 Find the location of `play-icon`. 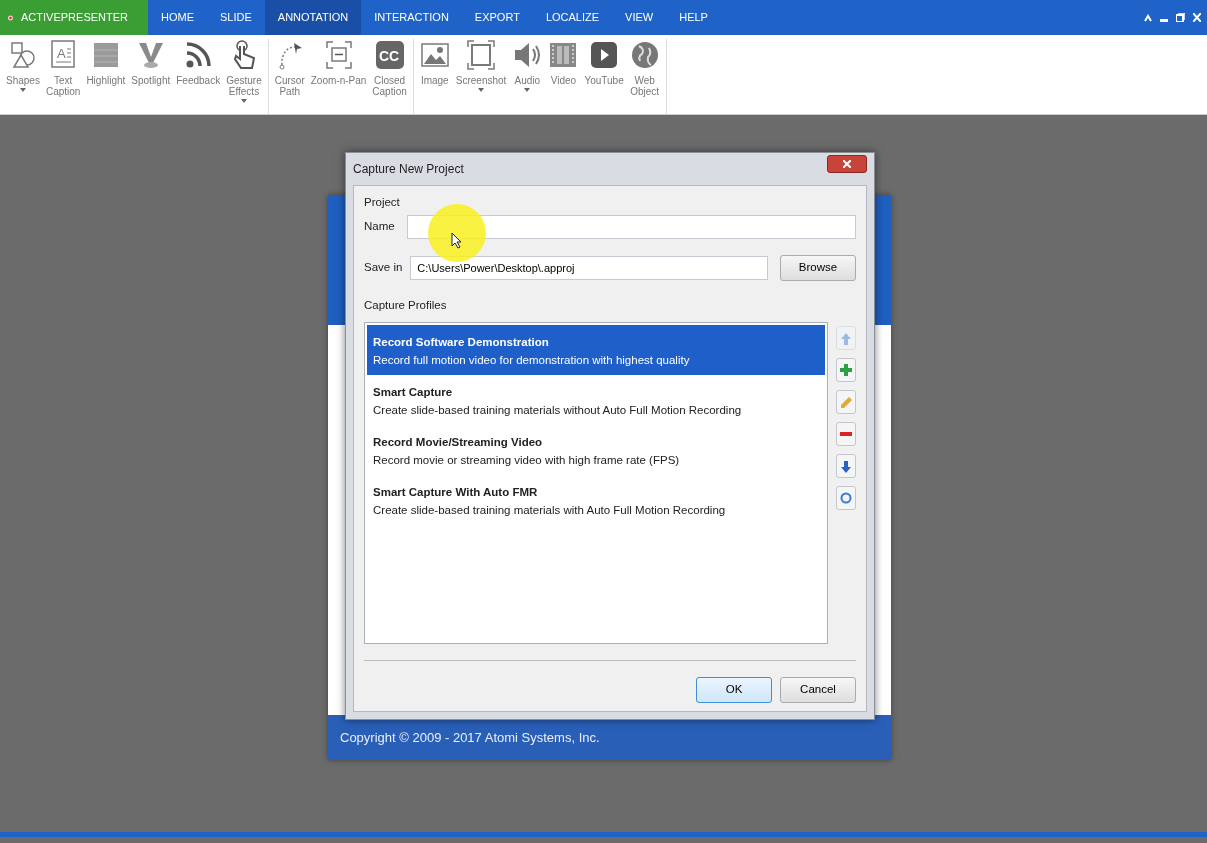

play-icon is located at coordinates (604, 55).